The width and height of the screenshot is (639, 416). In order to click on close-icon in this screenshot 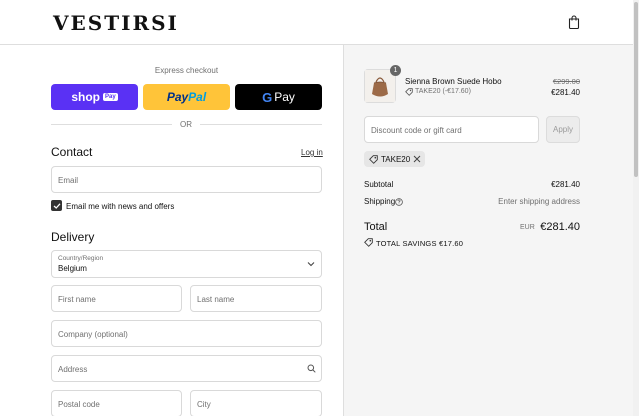, I will do `click(417, 159)`.